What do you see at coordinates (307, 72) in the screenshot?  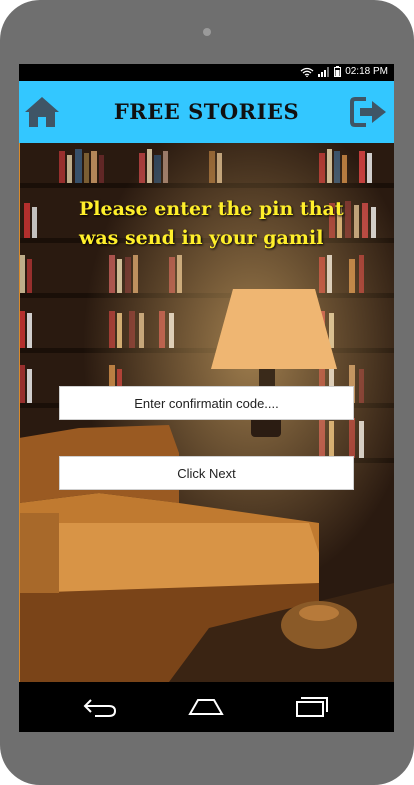 I see `wifi-icon` at bounding box center [307, 72].